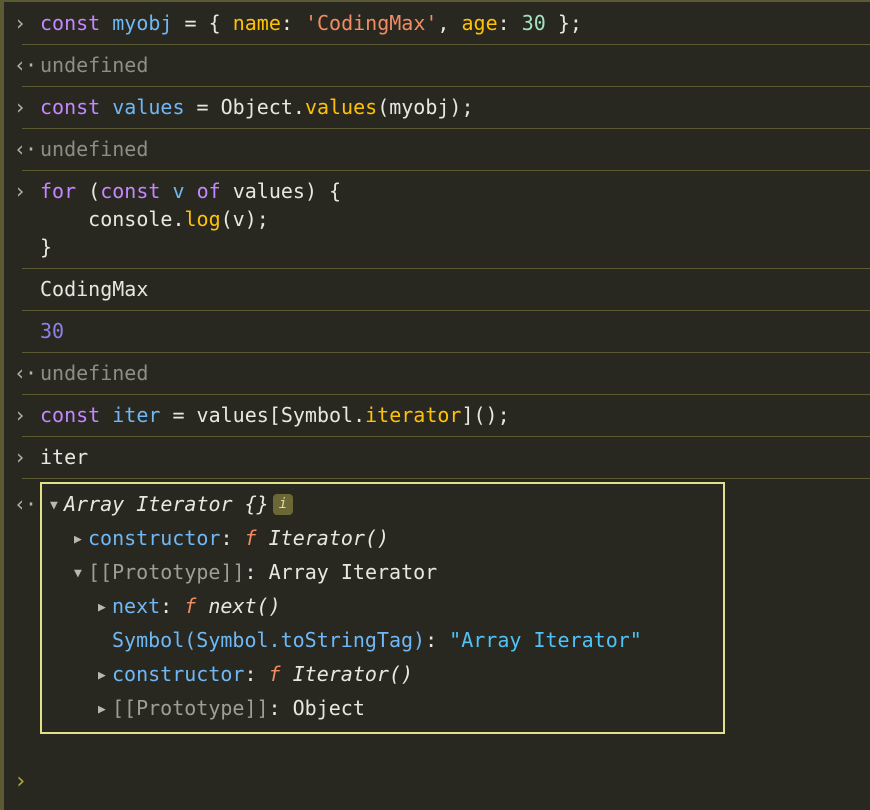 This screenshot has width=870, height=810. I want to click on object-root-node: ▼ Array Iterator {} i, so click(382, 505).